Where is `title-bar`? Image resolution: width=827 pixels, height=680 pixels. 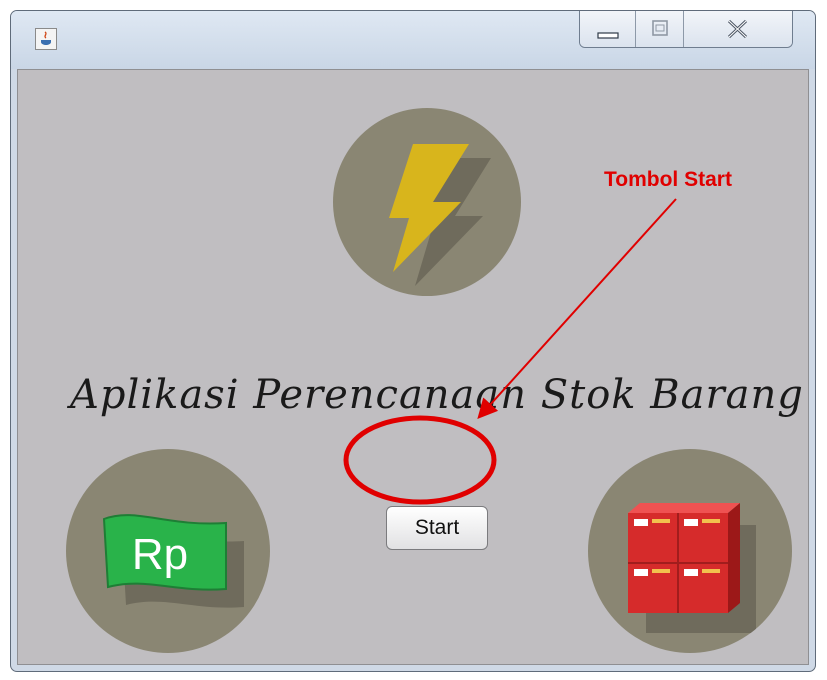
title-bar is located at coordinates (413, 40).